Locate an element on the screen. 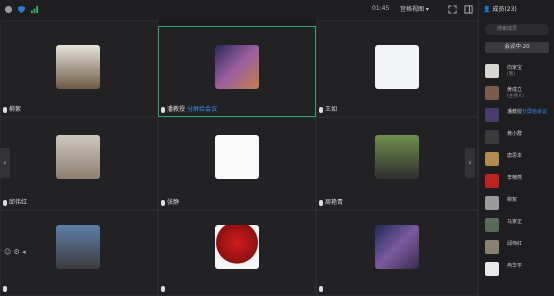 This screenshot has width=554, height=296. fullscreen-icon is located at coordinates (452, 9).